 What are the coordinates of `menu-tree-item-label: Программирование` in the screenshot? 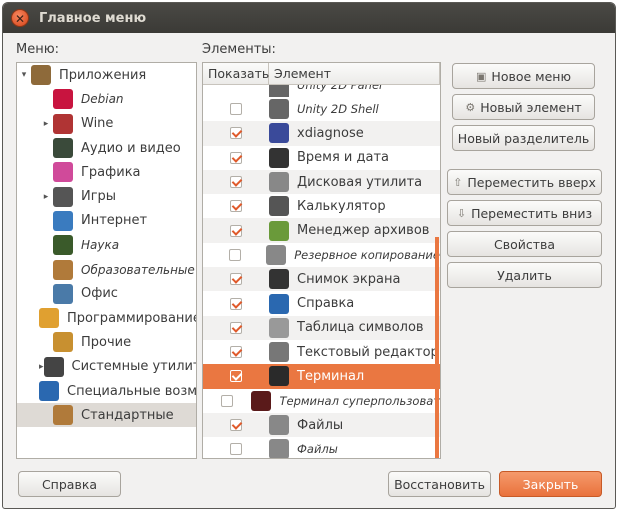 It's located at (132, 318).